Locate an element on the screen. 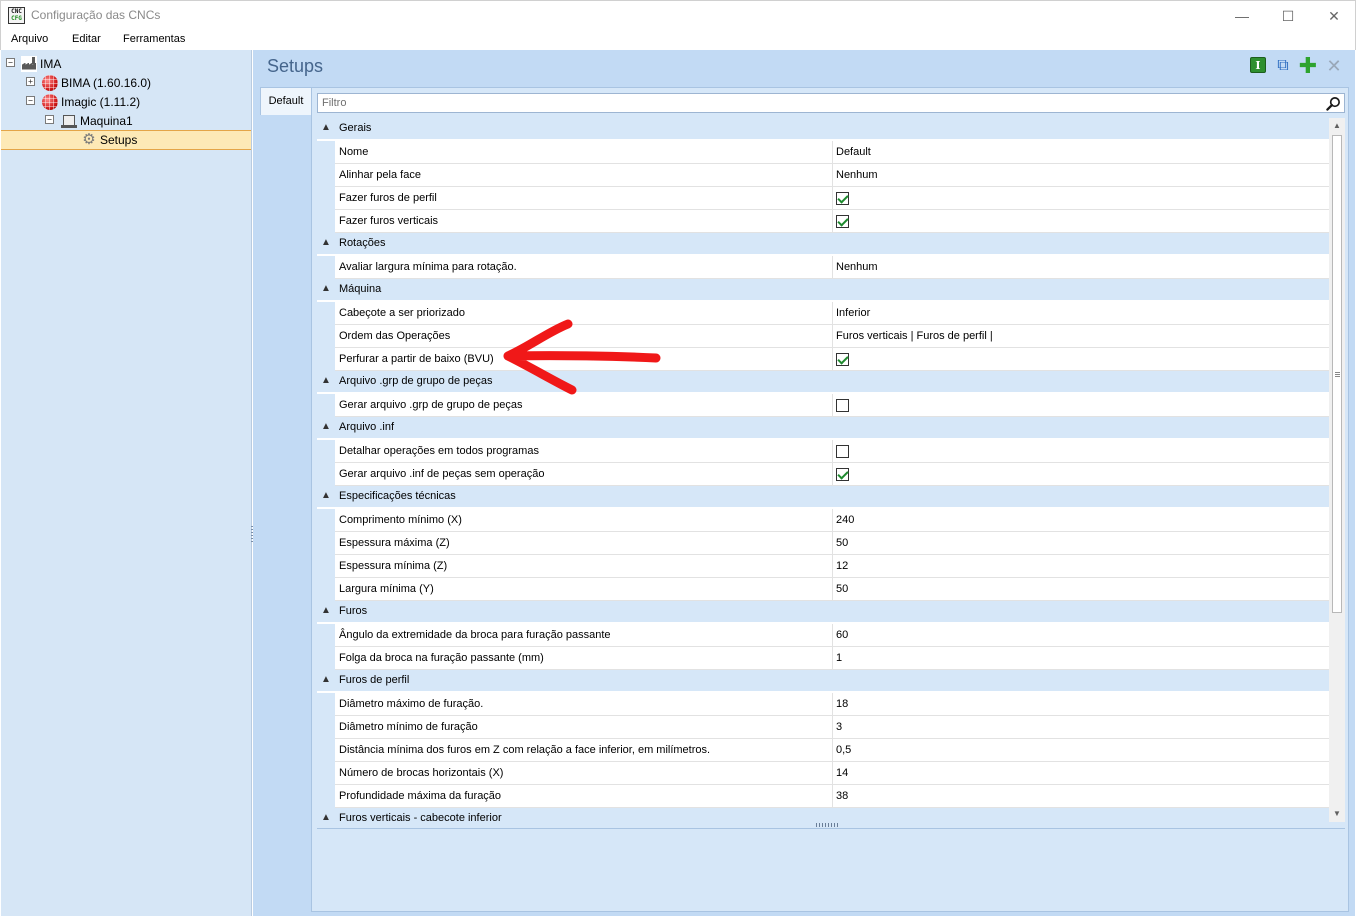 The height and width of the screenshot is (917, 1356). property-name: Avaliar largura mínima para rotação. is located at coordinates (584, 267).